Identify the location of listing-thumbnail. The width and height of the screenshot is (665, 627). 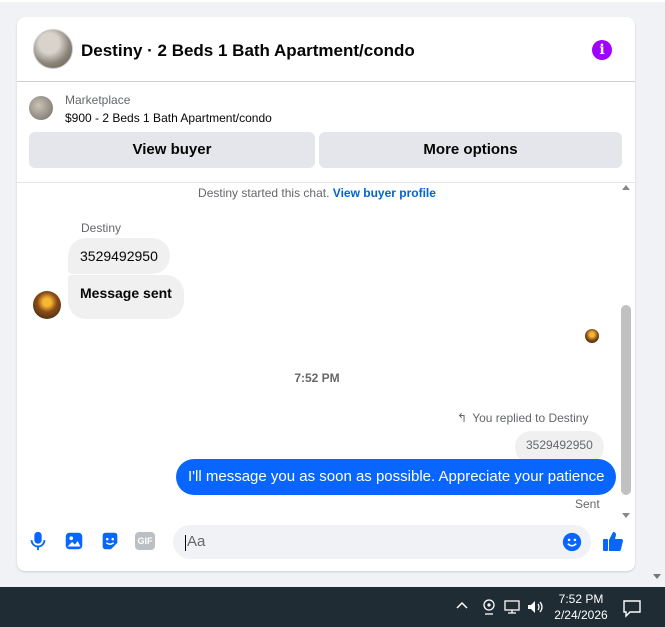
(41, 108).